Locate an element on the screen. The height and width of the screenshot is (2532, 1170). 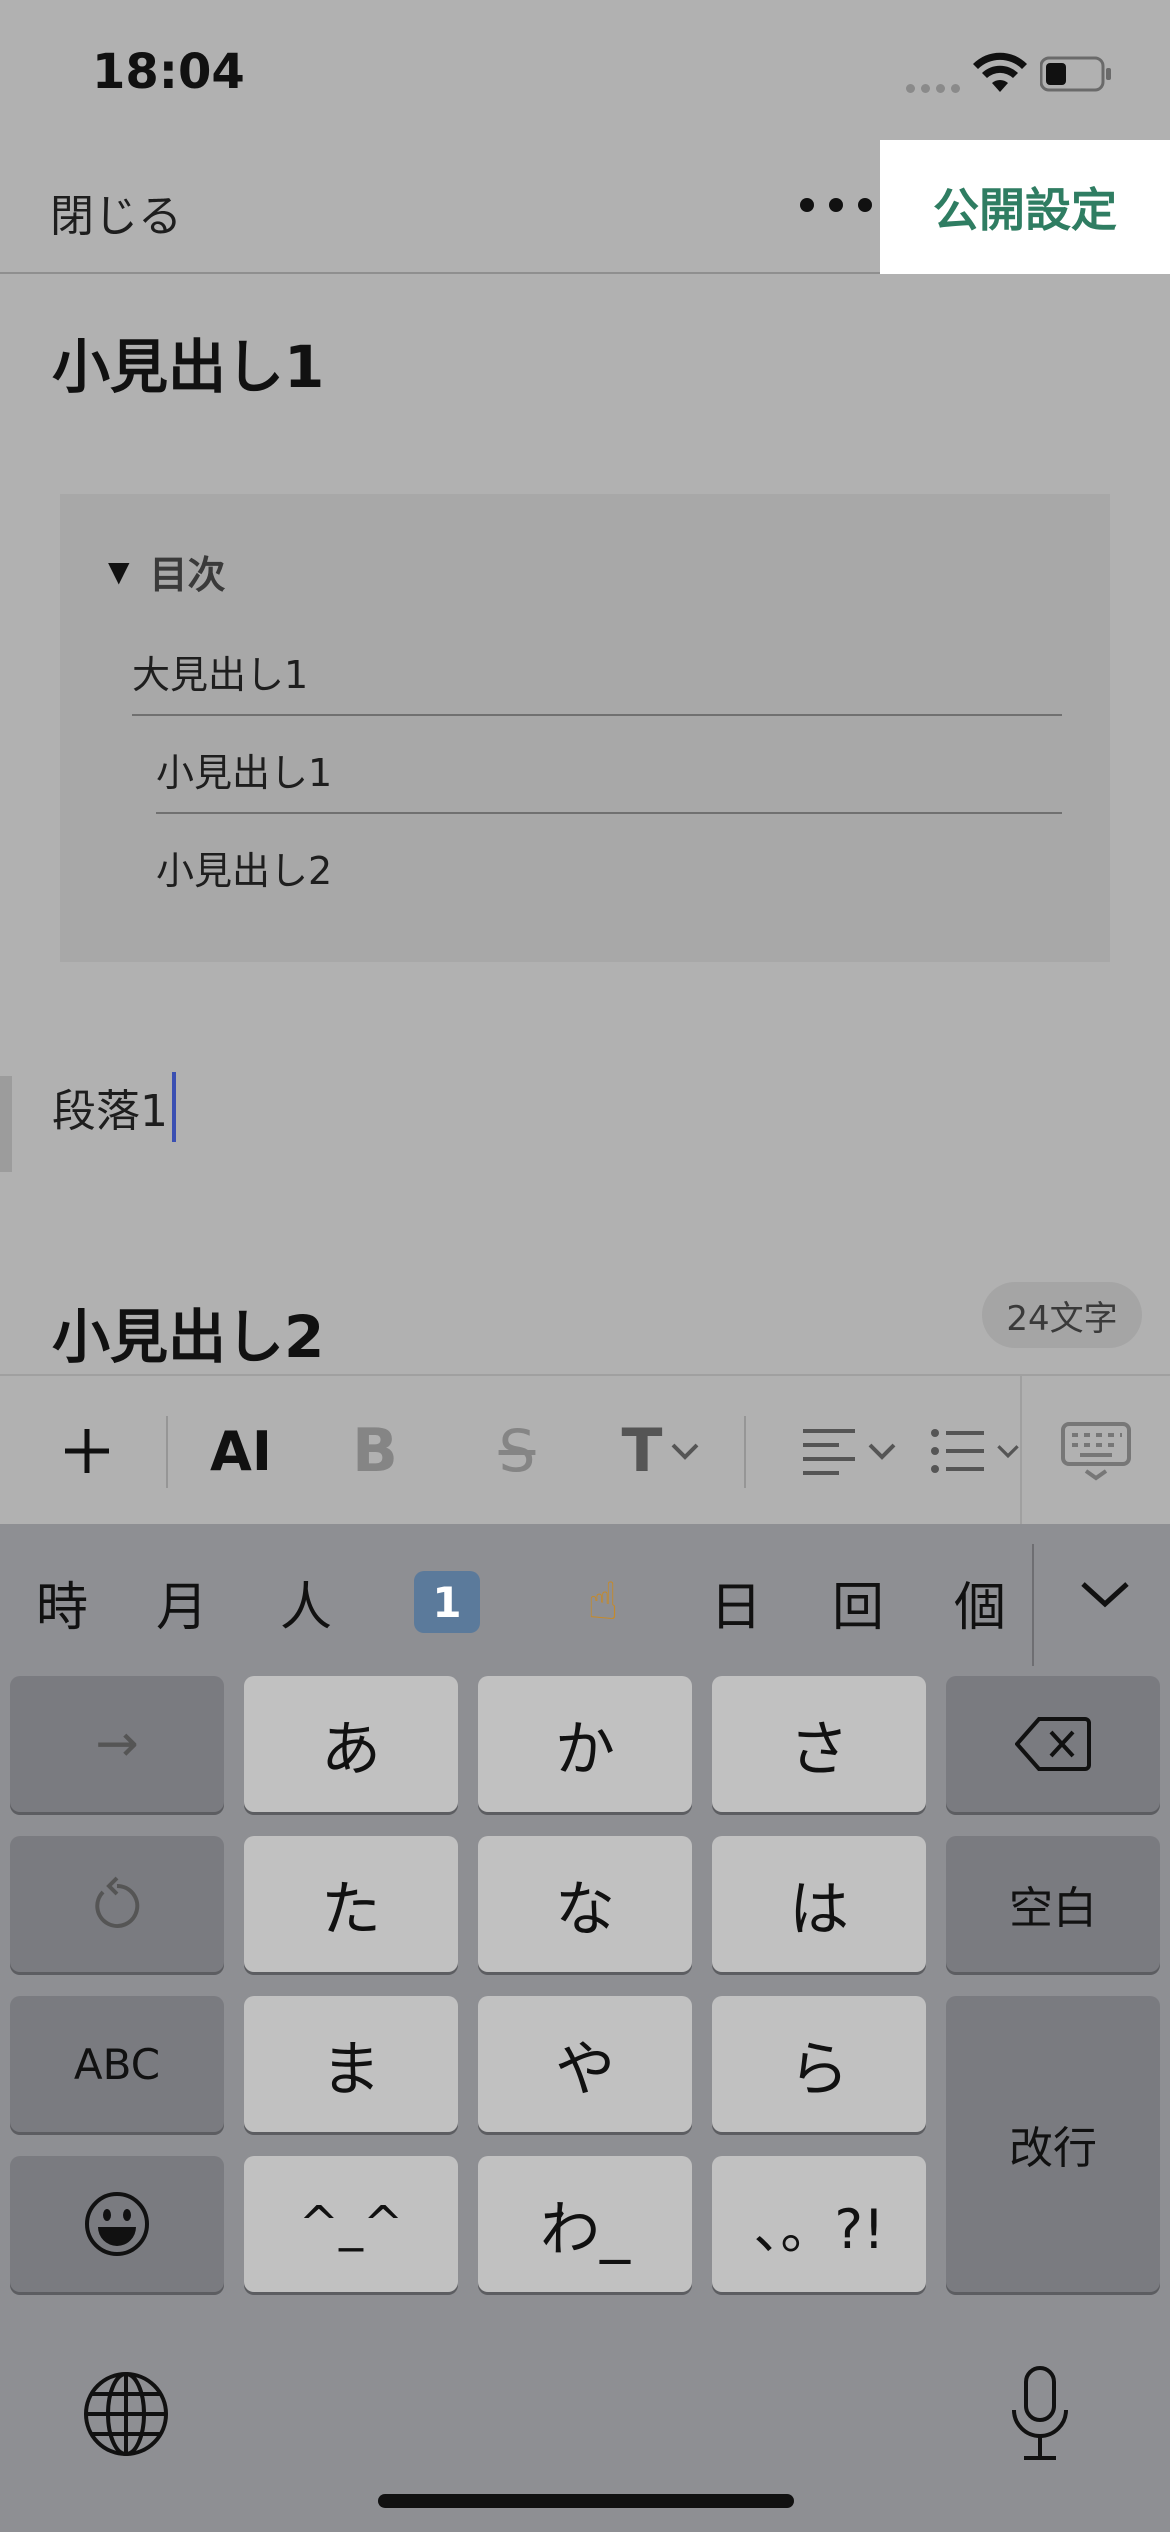
close-button: 閉じる is located at coordinates (116, 212).